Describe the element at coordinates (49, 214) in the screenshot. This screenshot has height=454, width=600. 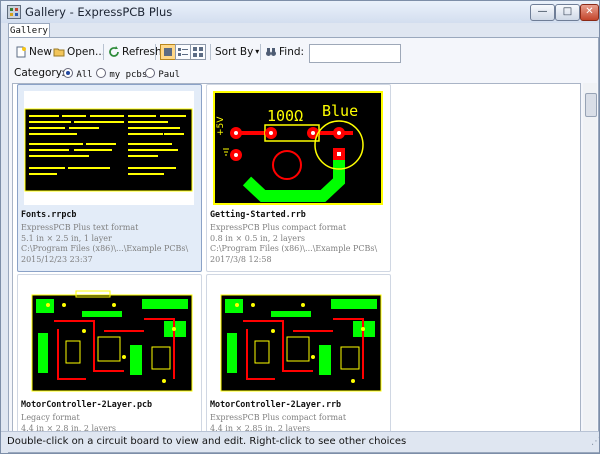
I see `card-title: Fonts.rrpcb` at that location.